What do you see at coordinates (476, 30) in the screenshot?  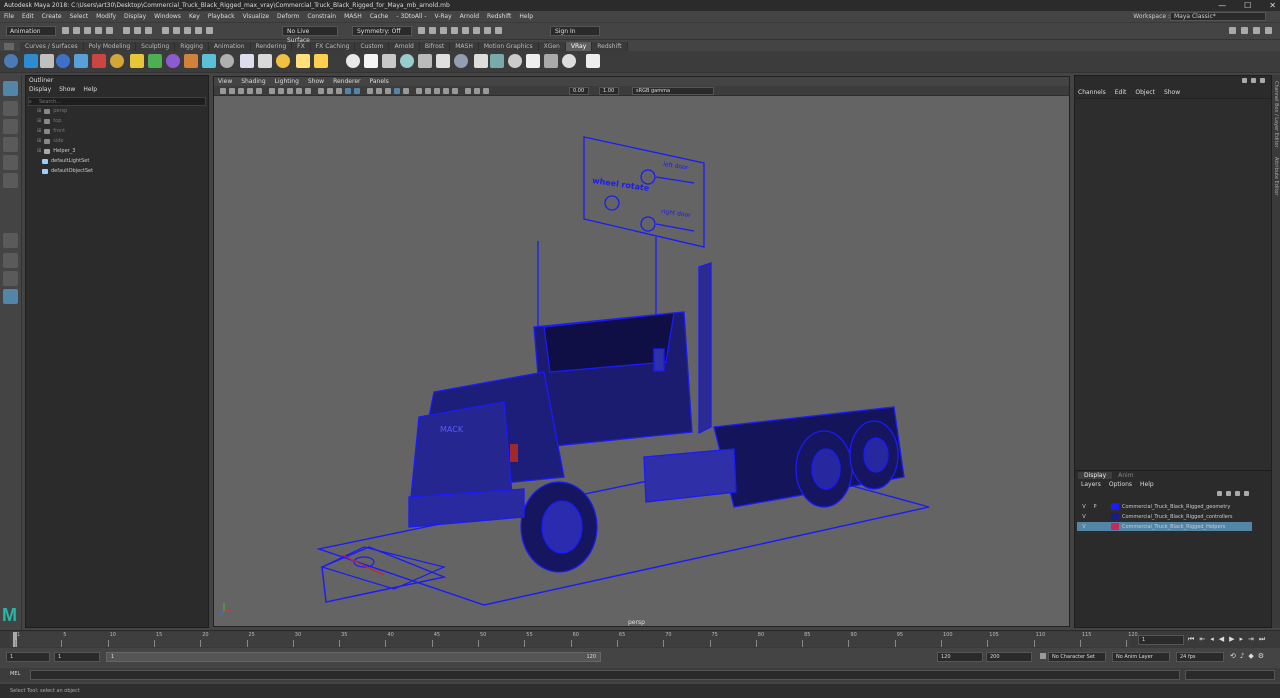 I see `render-setup-icon` at bounding box center [476, 30].